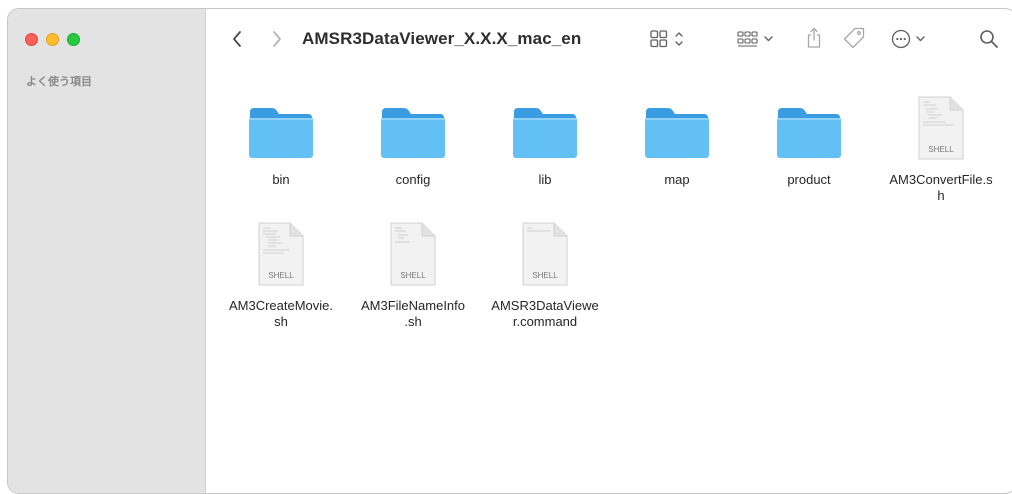  I want to click on view-mode-button, so click(669, 39).